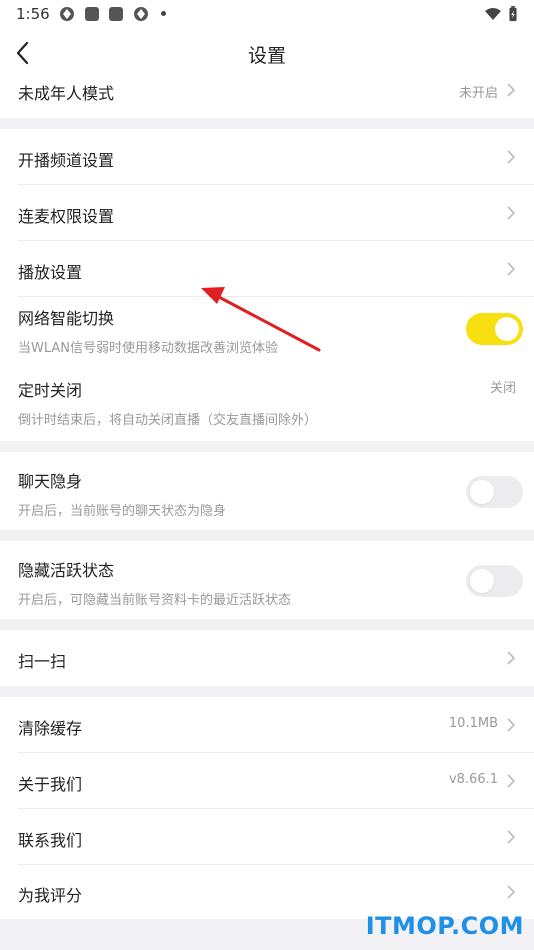  What do you see at coordinates (66, 318) in the screenshot?
I see `setting-label: 网络智能切换` at bounding box center [66, 318].